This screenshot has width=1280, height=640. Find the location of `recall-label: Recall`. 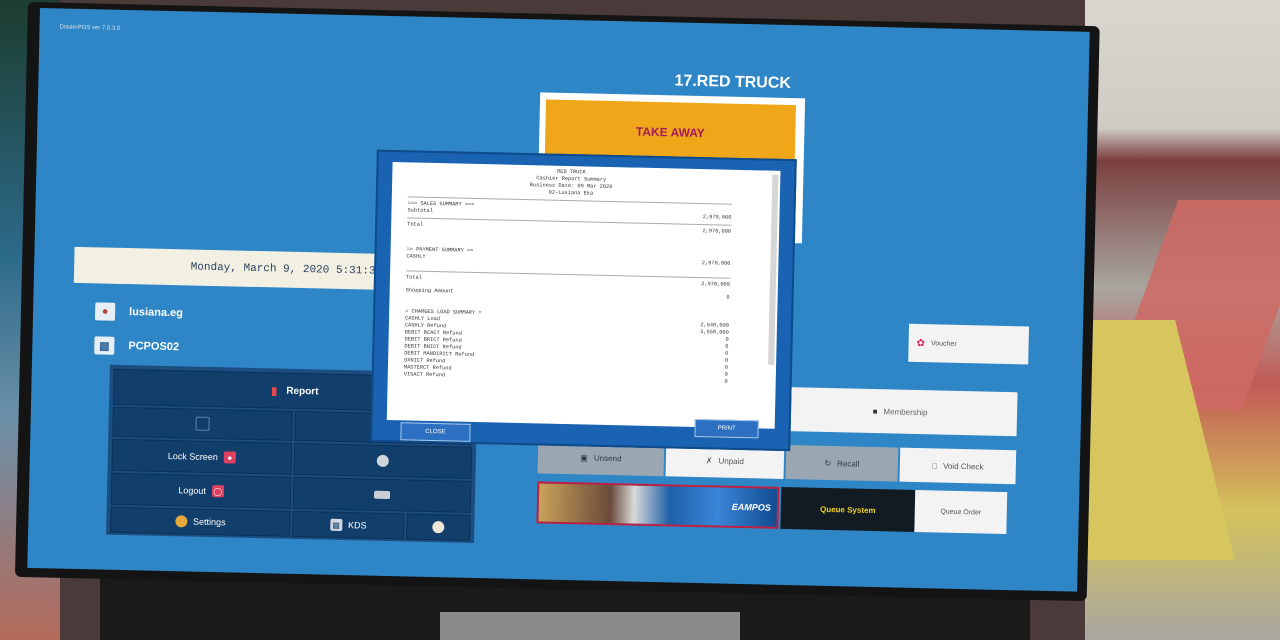

recall-label: Recall is located at coordinates (848, 463).